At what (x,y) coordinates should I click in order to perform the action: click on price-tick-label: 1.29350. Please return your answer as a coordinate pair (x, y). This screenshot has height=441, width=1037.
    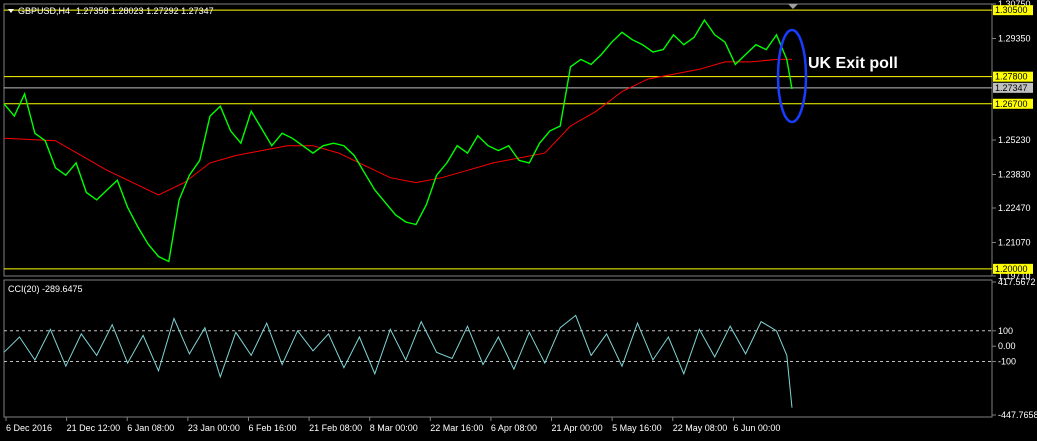
    Looking at the image, I should click on (1014, 38).